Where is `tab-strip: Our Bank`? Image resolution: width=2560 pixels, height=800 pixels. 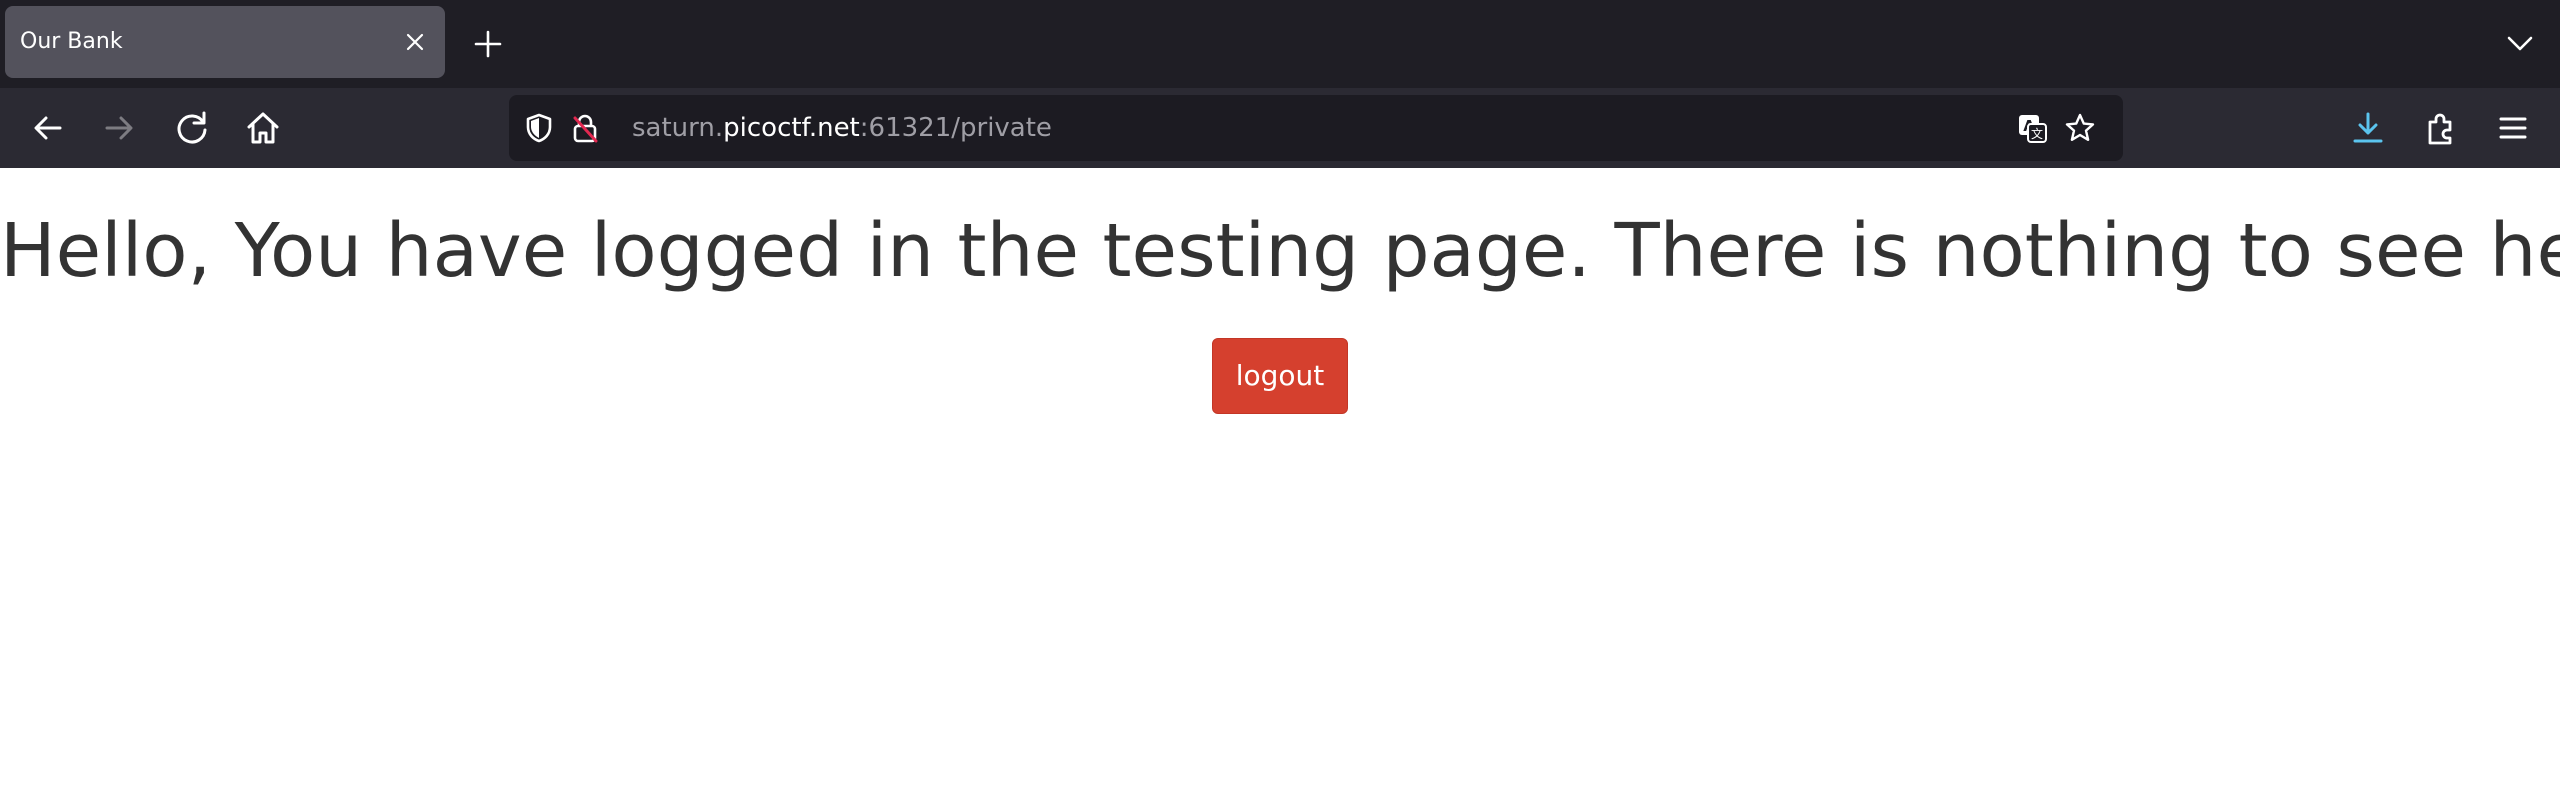
tab-strip: Our Bank is located at coordinates (1280, 44).